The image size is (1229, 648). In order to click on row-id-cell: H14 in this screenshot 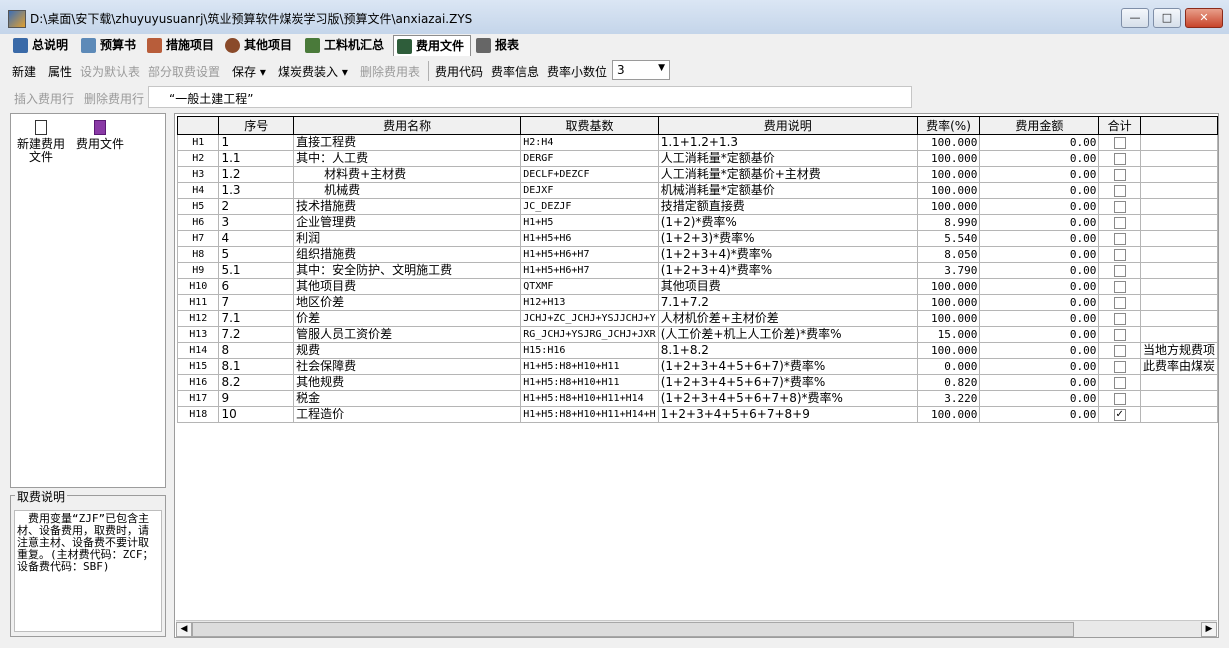, I will do `click(198, 350)`.